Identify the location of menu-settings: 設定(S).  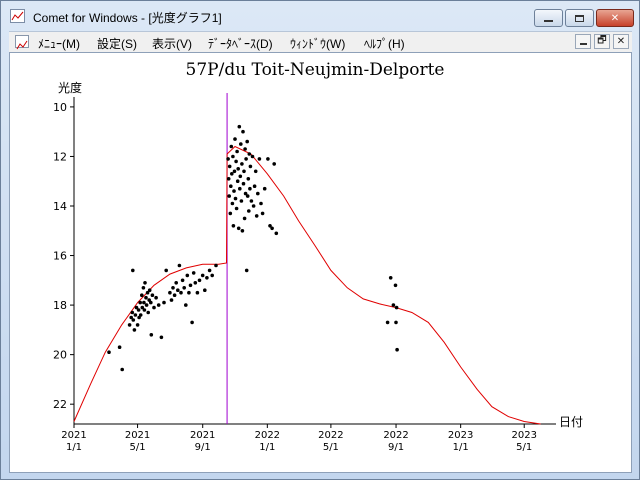
(117, 43).